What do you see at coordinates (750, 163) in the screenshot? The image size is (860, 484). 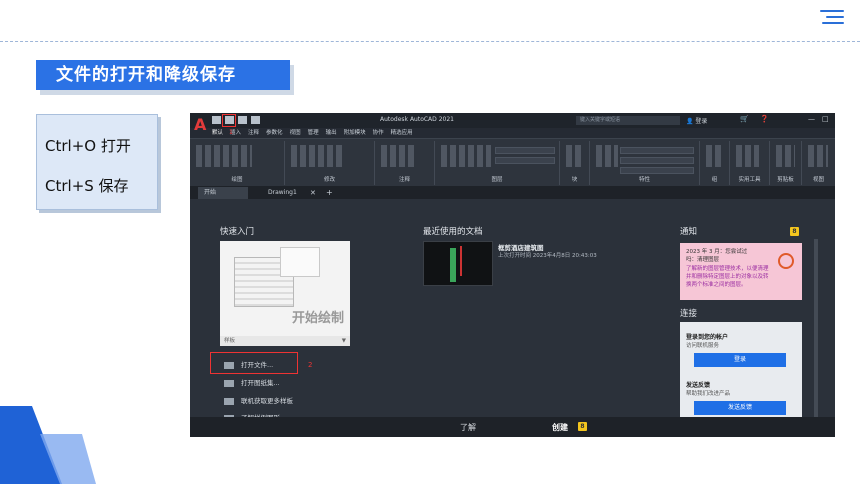 I see `ribbon-group-utilities: 实用工具` at bounding box center [750, 163].